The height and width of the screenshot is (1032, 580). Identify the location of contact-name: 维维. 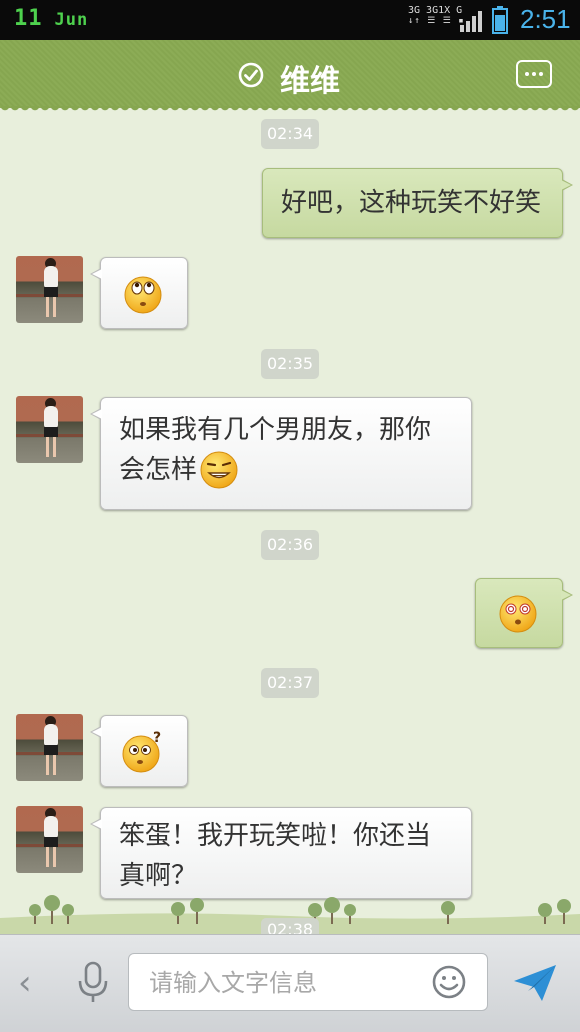
(310, 81).